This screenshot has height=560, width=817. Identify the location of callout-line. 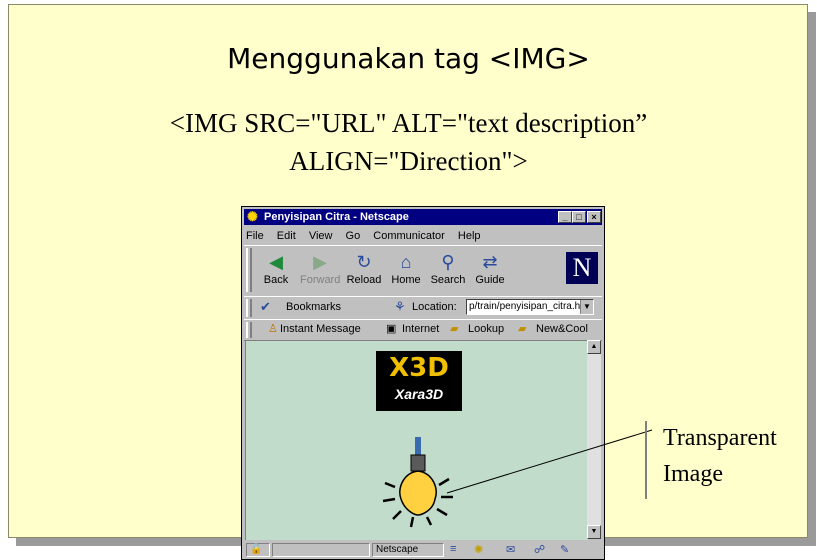
(549, 461).